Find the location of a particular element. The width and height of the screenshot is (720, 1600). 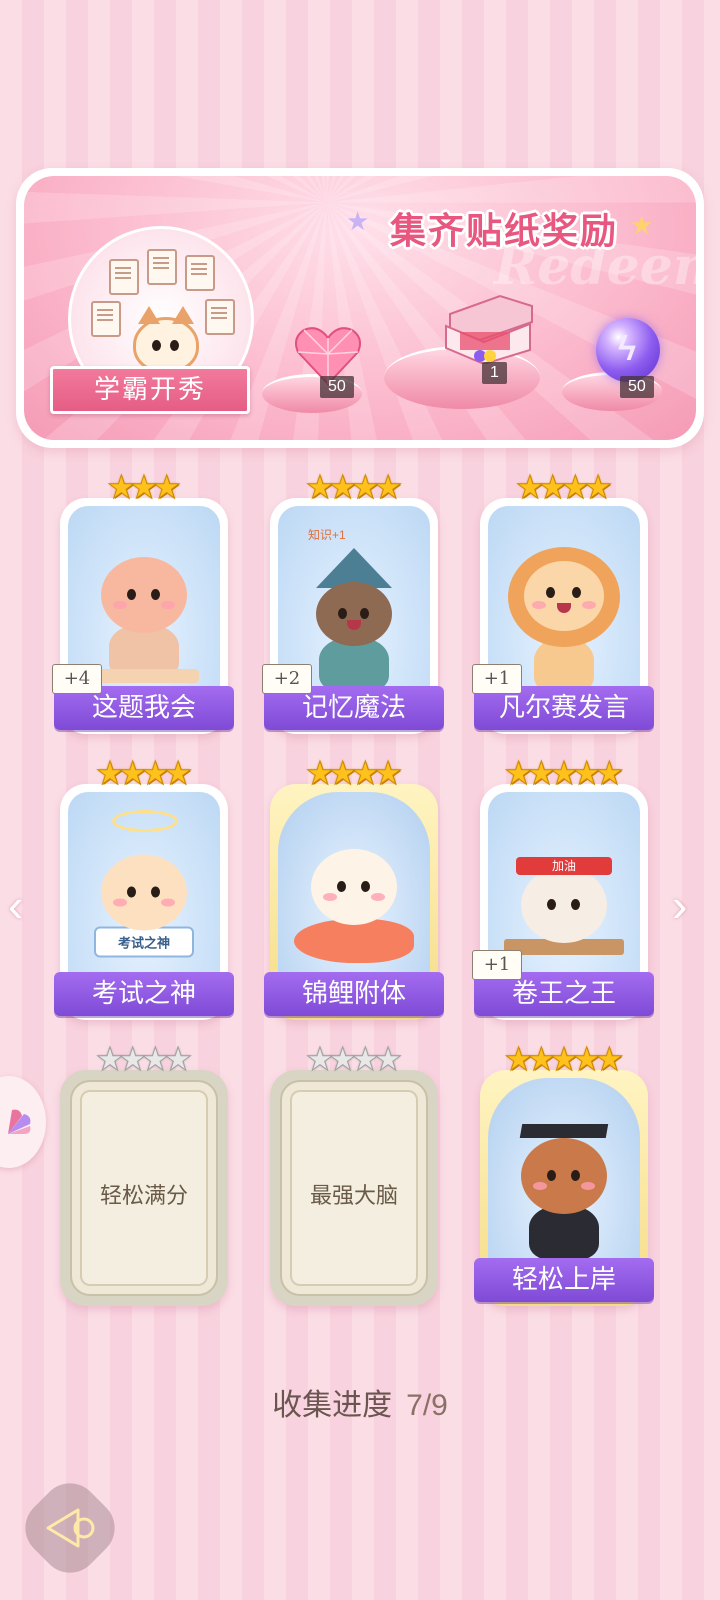

lion-icon is located at coordinates (564, 620).